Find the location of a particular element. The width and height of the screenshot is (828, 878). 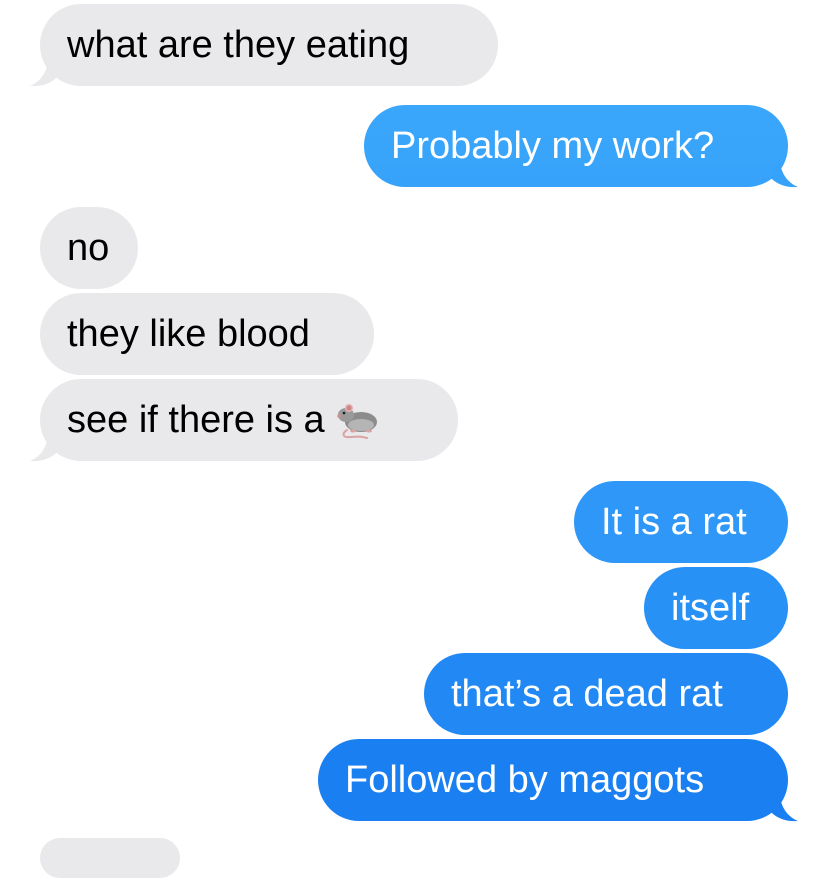

message-text: see if there is a is located at coordinates (196, 420).